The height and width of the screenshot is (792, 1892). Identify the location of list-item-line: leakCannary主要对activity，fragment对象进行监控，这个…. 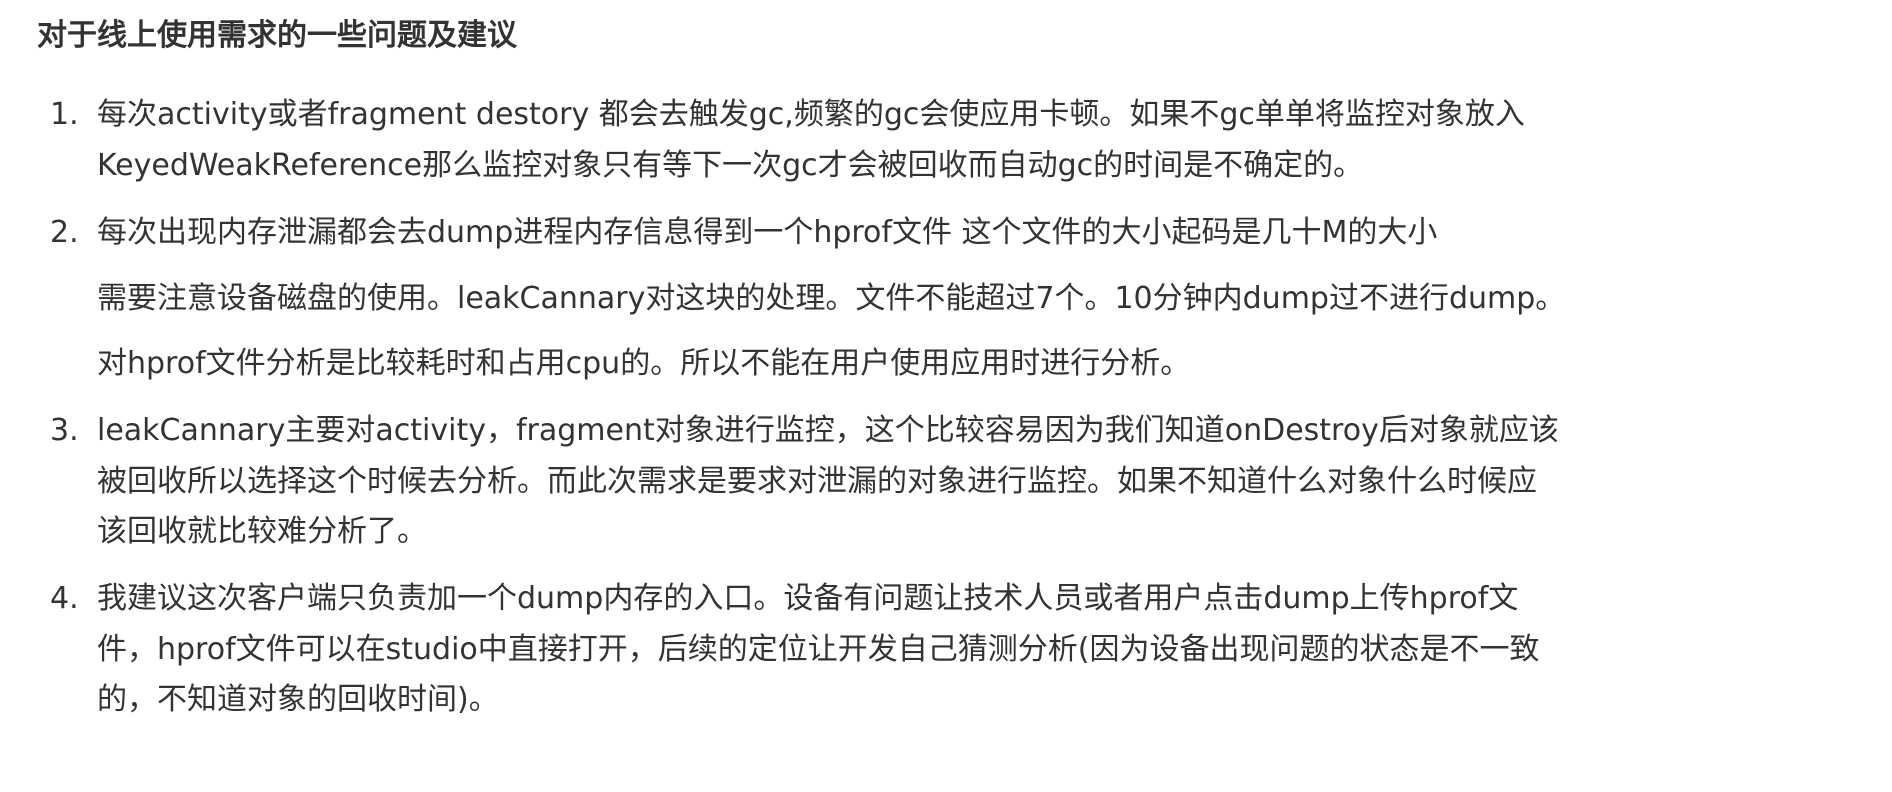
(828, 430).